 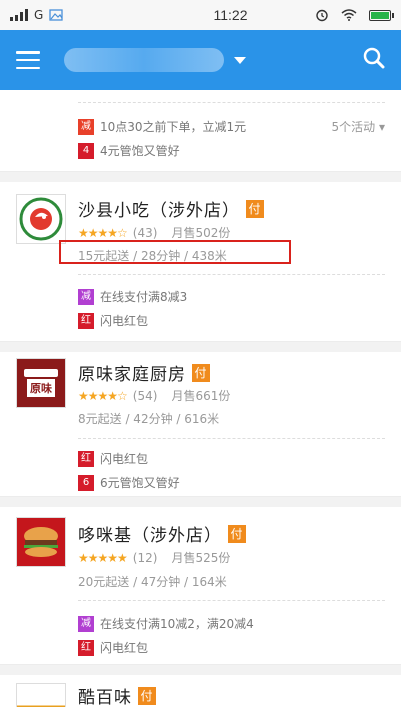 I want to click on monthly-sales: 月售661份, so click(x=201, y=396).